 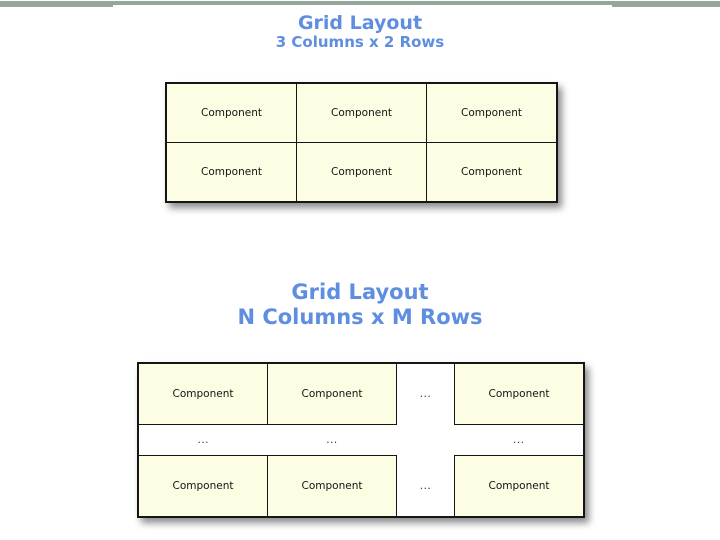 What do you see at coordinates (360, 316) in the screenshot?
I see `page-title-subtitle: N Columns x M Rows` at bounding box center [360, 316].